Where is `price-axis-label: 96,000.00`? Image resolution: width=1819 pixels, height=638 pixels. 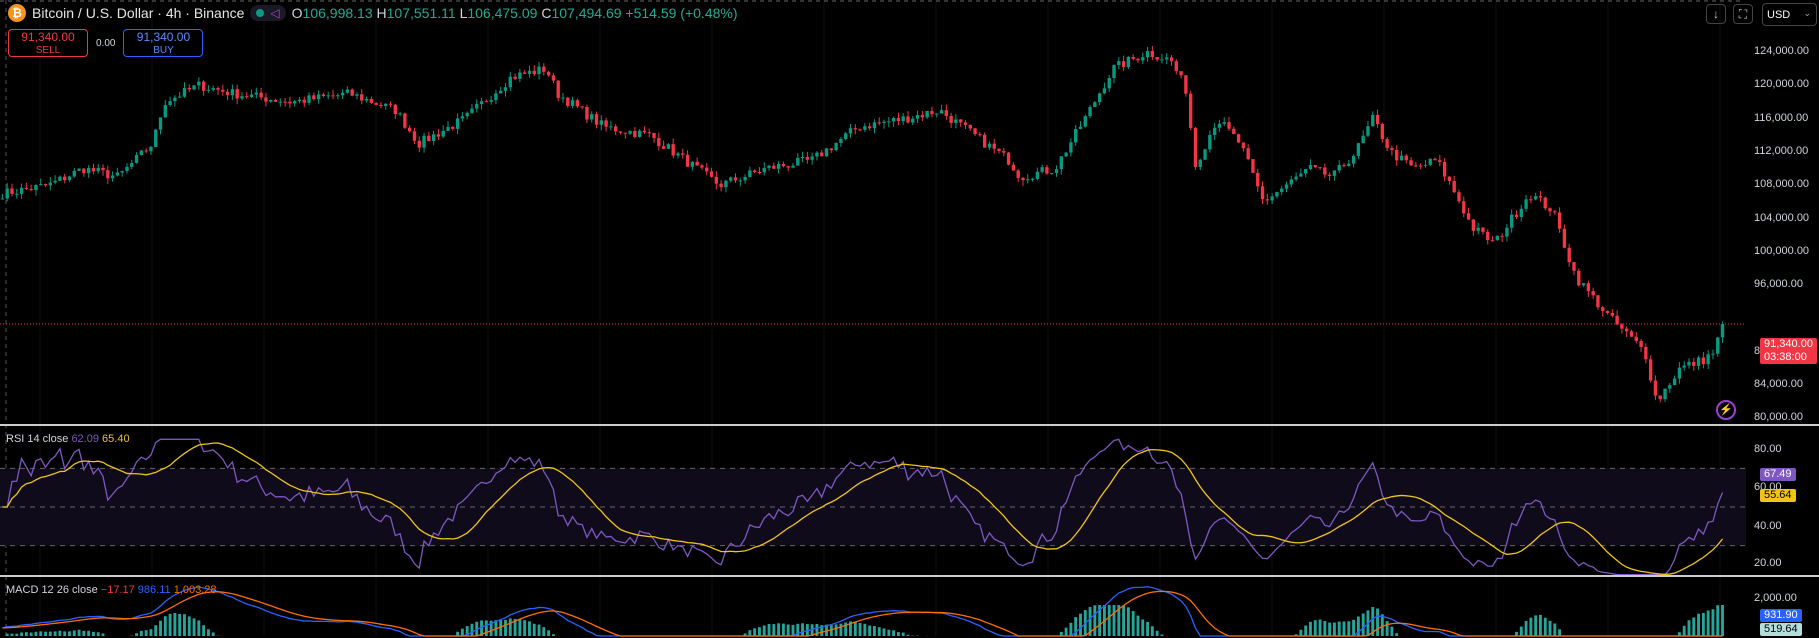
price-axis-label: 96,000.00 is located at coordinates (1778, 284).